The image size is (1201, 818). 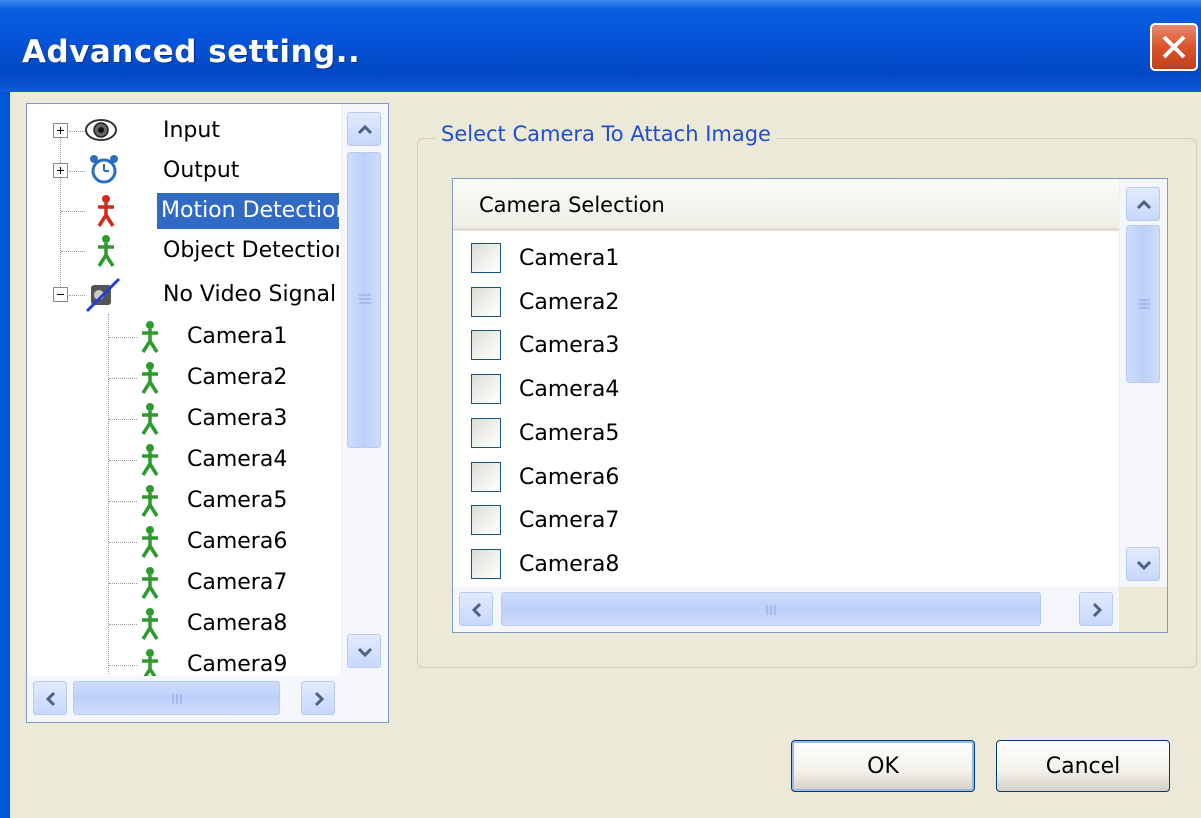 I want to click on column-header-camera-selection: Camera Selection, so click(x=786, y=205).